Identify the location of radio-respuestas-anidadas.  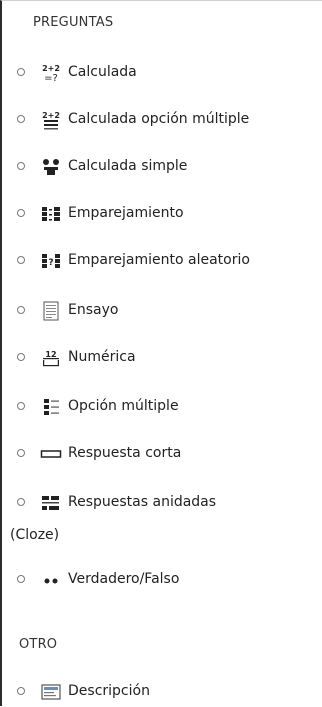
(21, 502).